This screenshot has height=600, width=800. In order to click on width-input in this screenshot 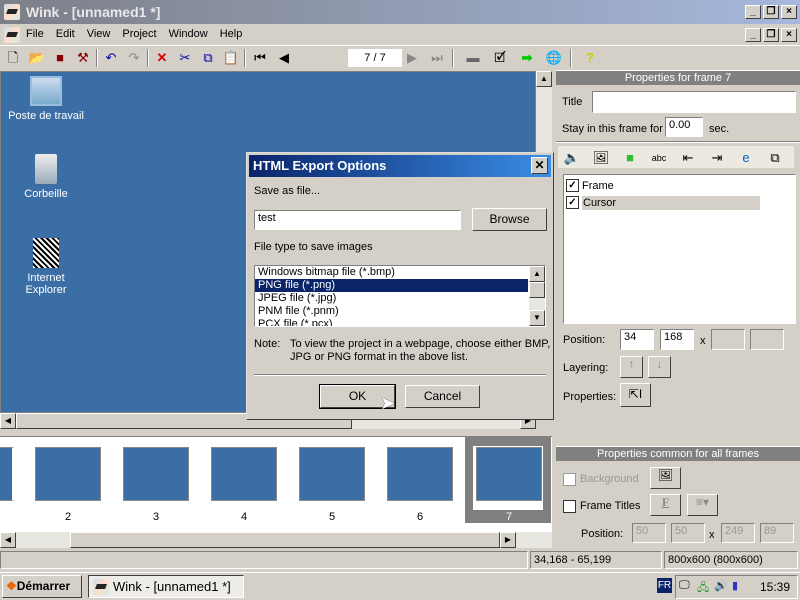, I will do `click(728, 339)`.